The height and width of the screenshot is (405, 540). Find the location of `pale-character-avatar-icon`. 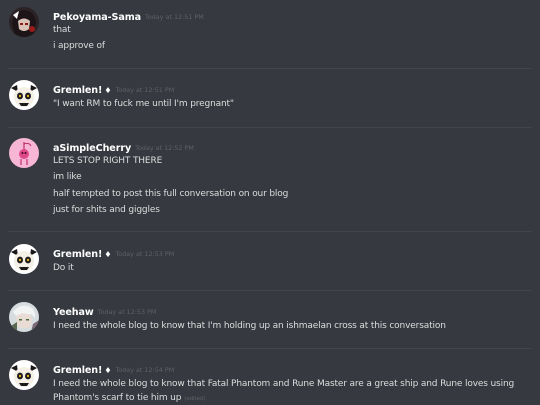

pale-character-avatar-icon is located at coordinates (24, 317).